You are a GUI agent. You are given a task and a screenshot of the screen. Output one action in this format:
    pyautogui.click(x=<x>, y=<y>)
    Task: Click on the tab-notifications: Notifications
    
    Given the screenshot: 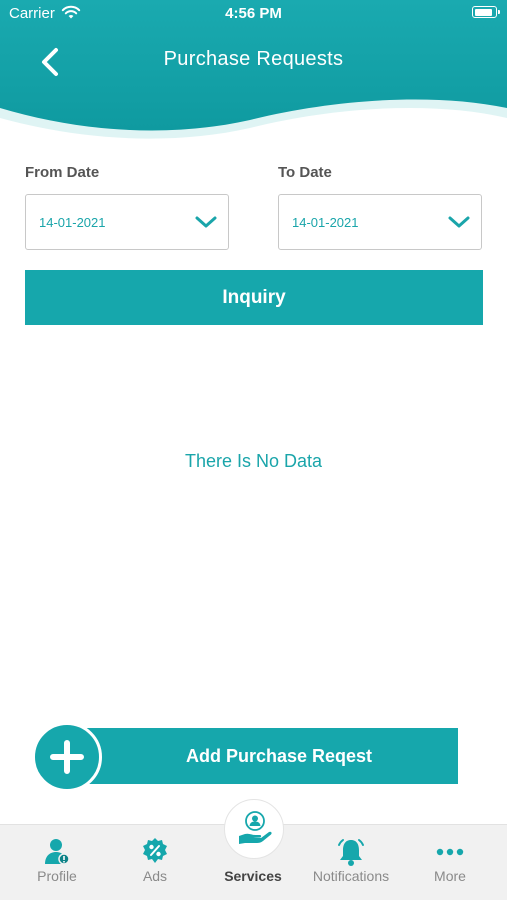 What is the action you would take?
    pyautogui.click(x=351, y=863)
    